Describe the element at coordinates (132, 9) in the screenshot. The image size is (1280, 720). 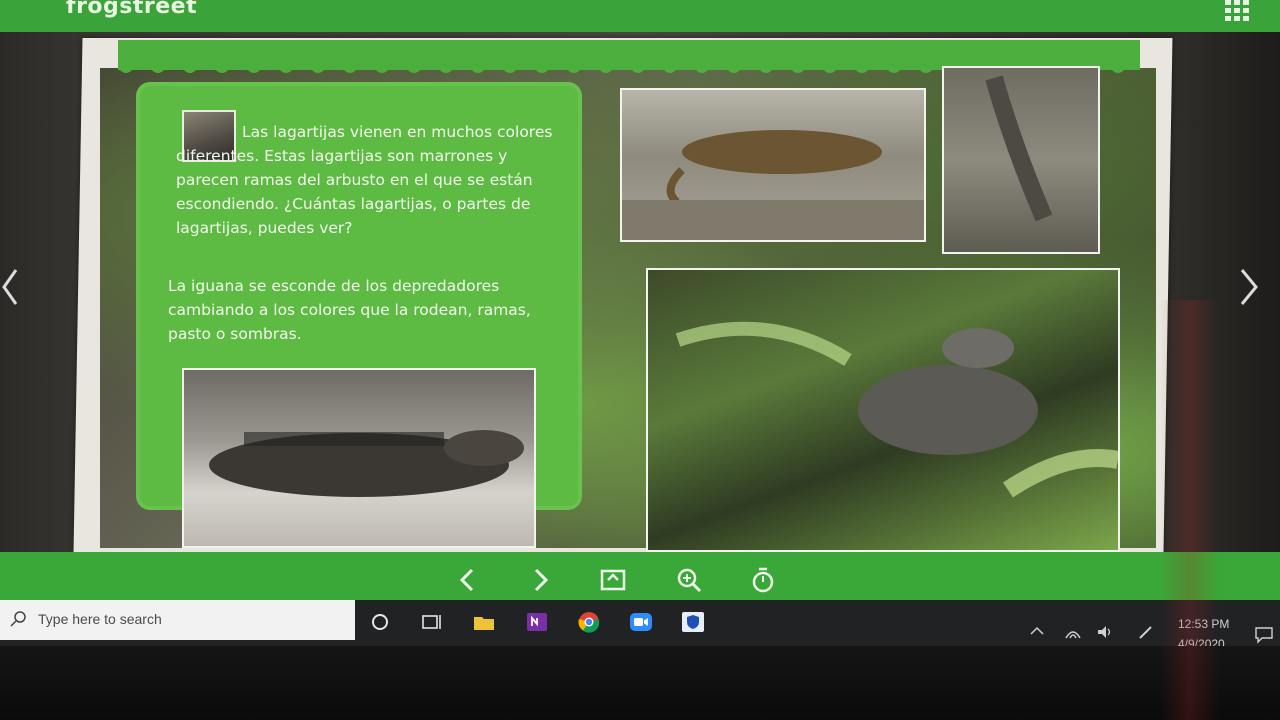
I see `brand-logo: frogstreet` at that location.